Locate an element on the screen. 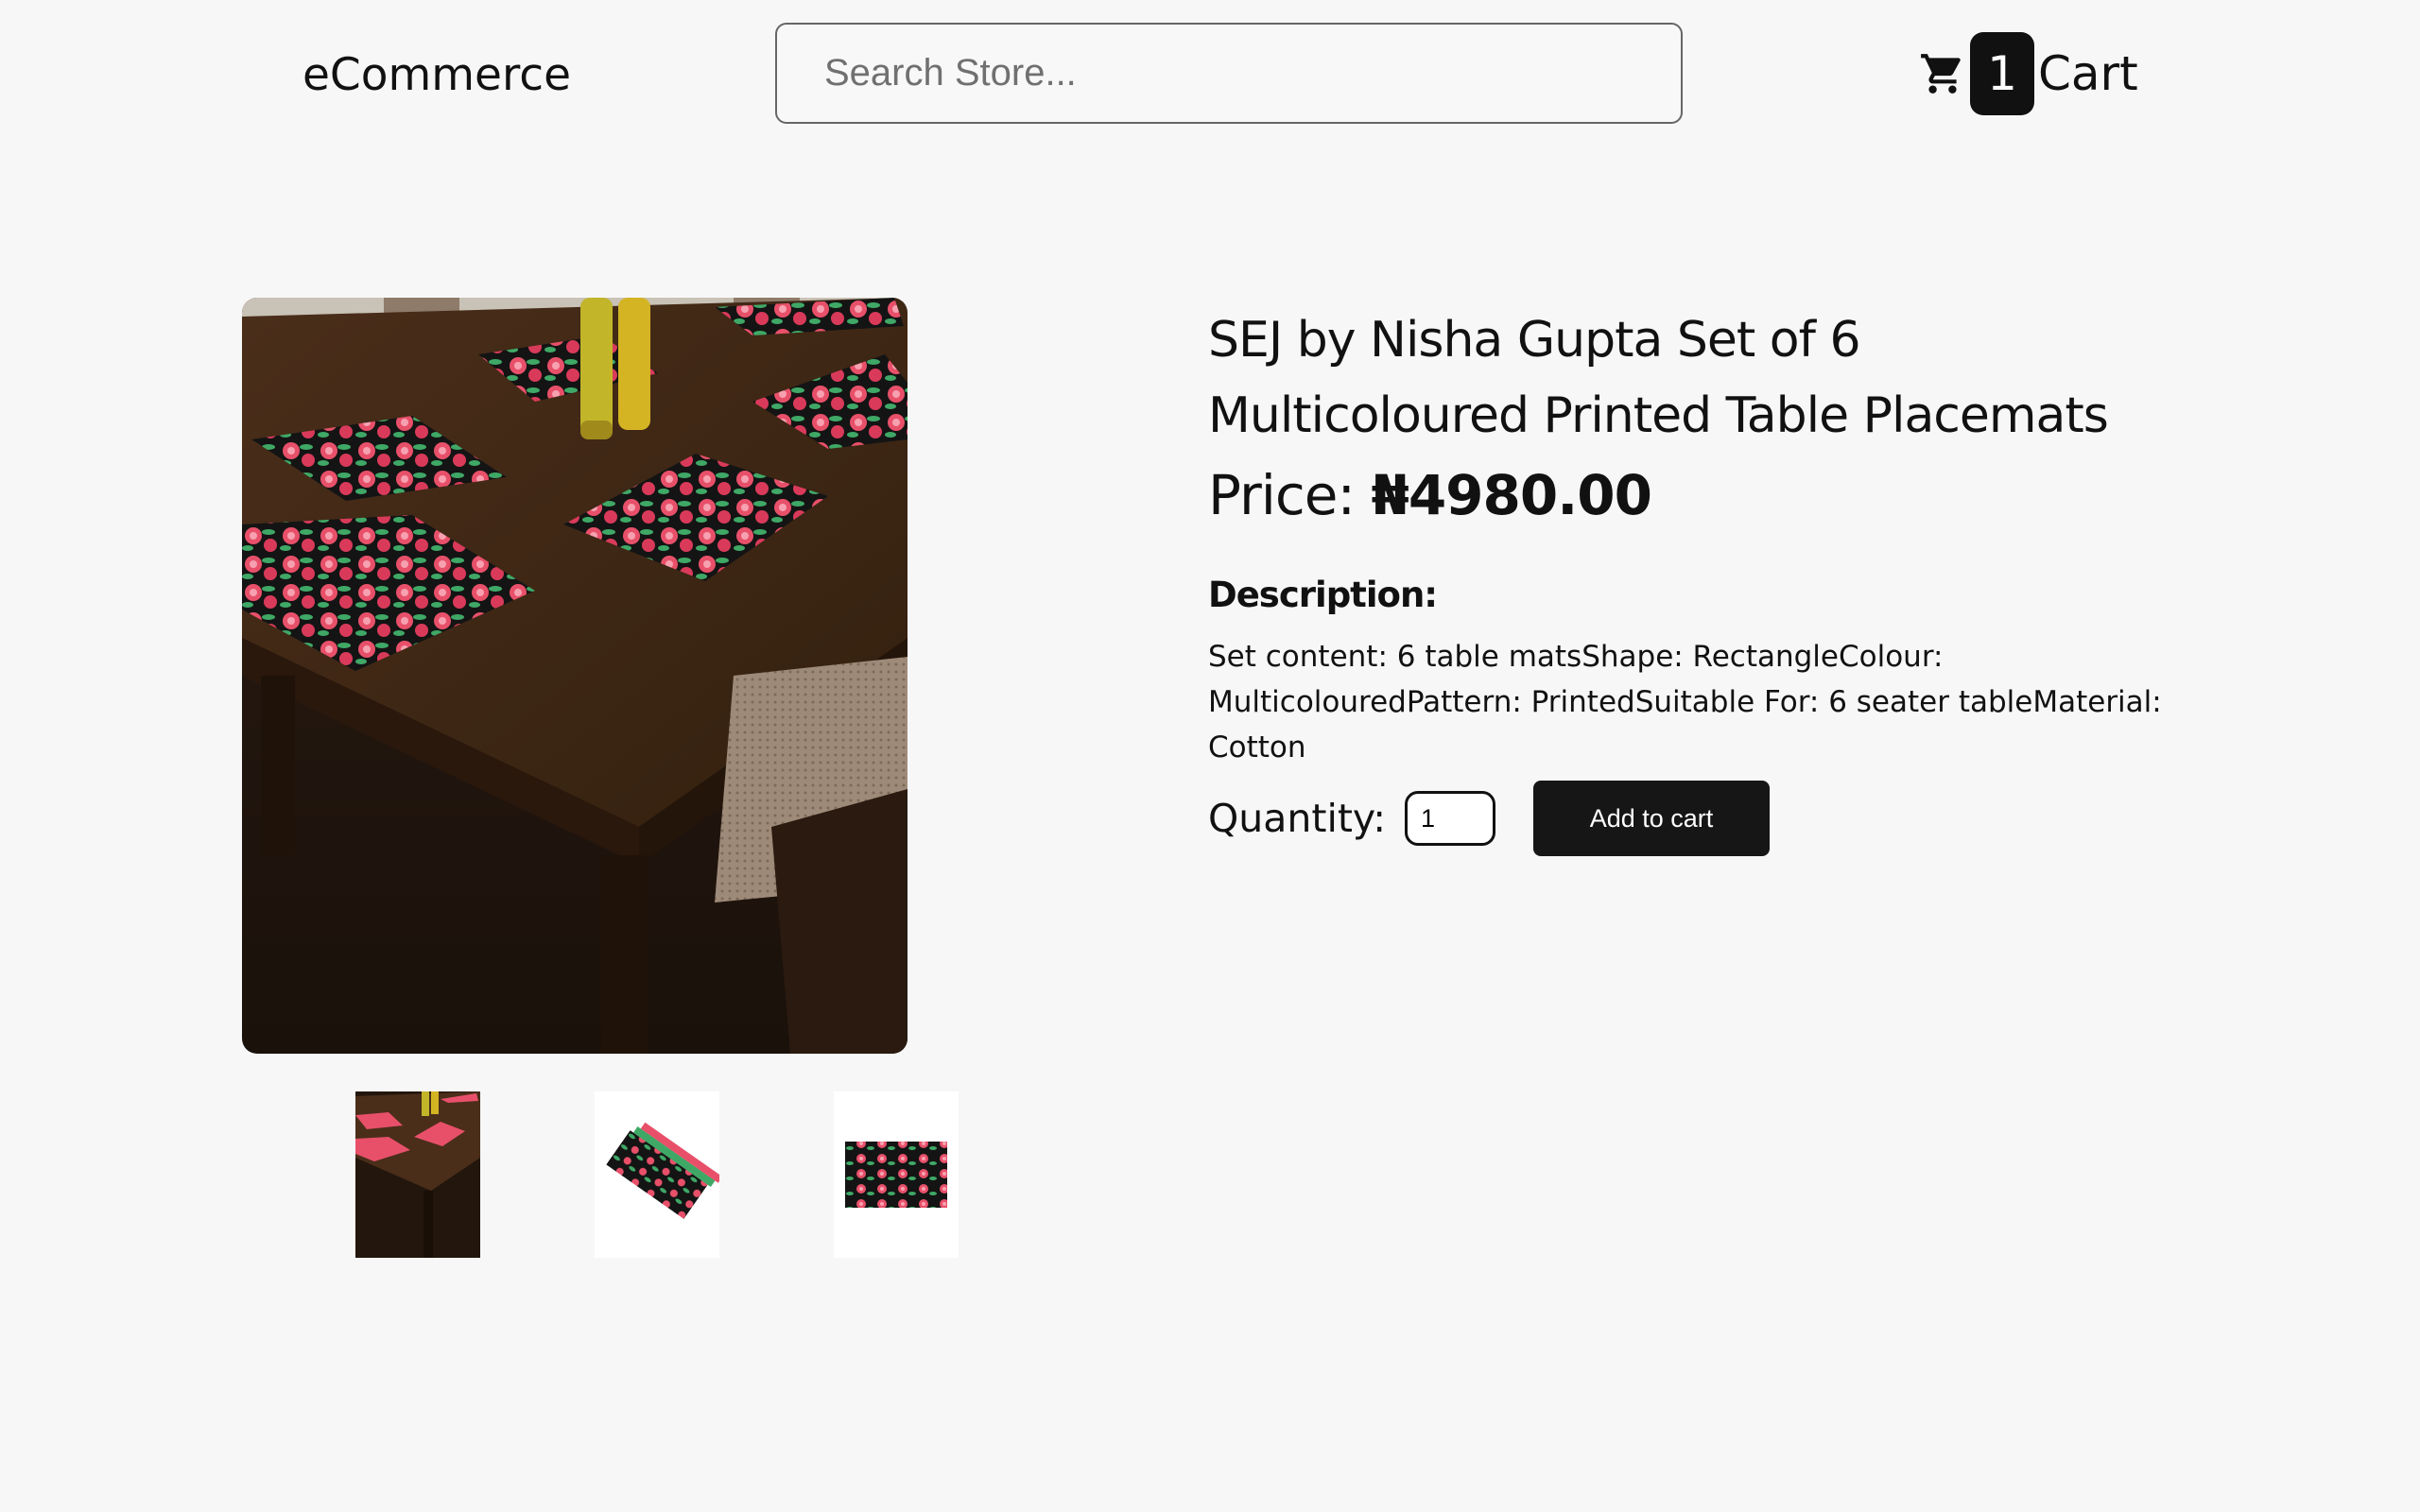  product-price: Price: ₦4980.00 is located at coordinates (1686, 495).